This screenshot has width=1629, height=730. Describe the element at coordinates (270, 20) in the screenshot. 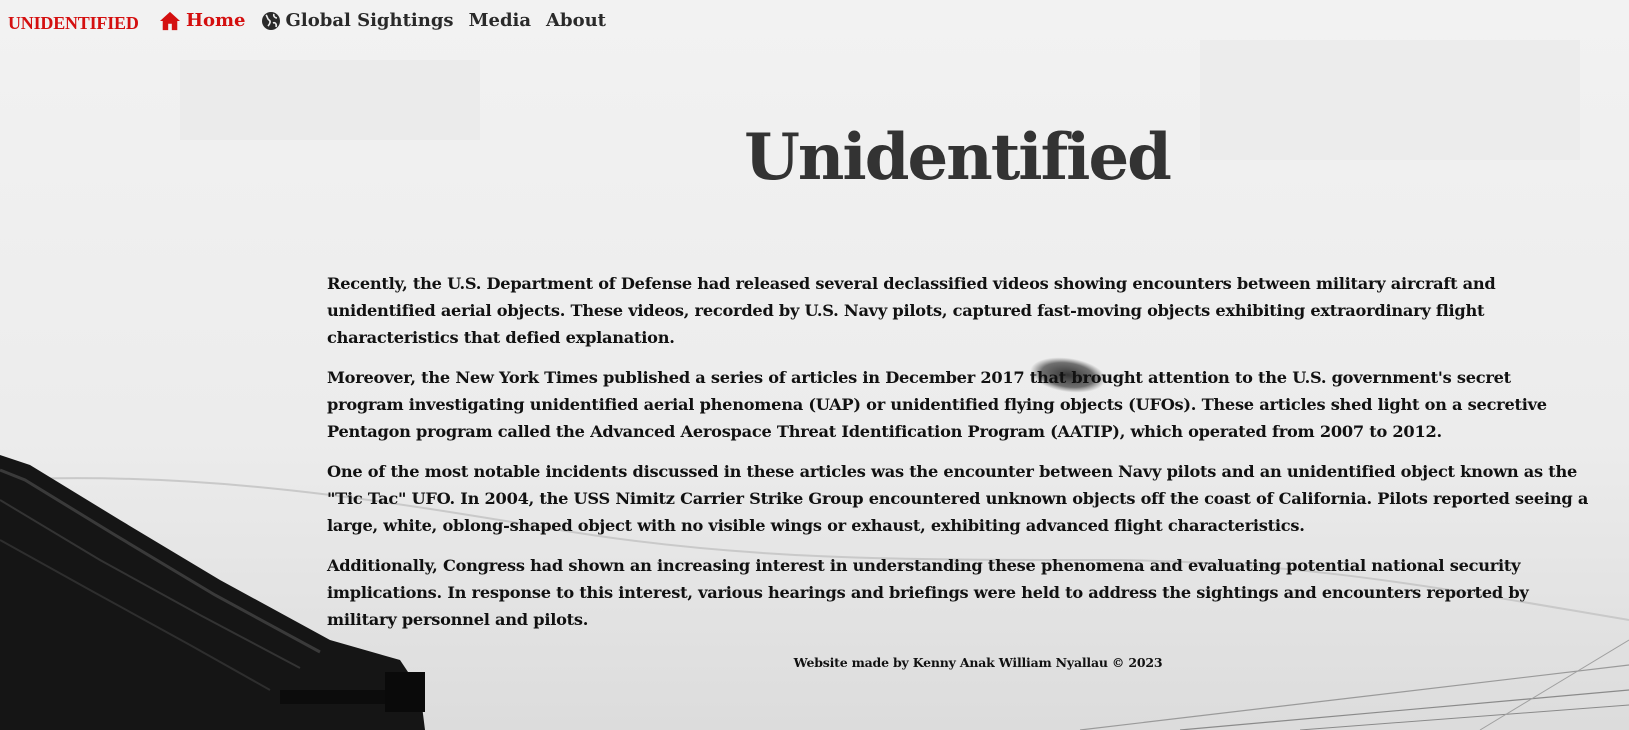

I see `globe-icon` at that location.